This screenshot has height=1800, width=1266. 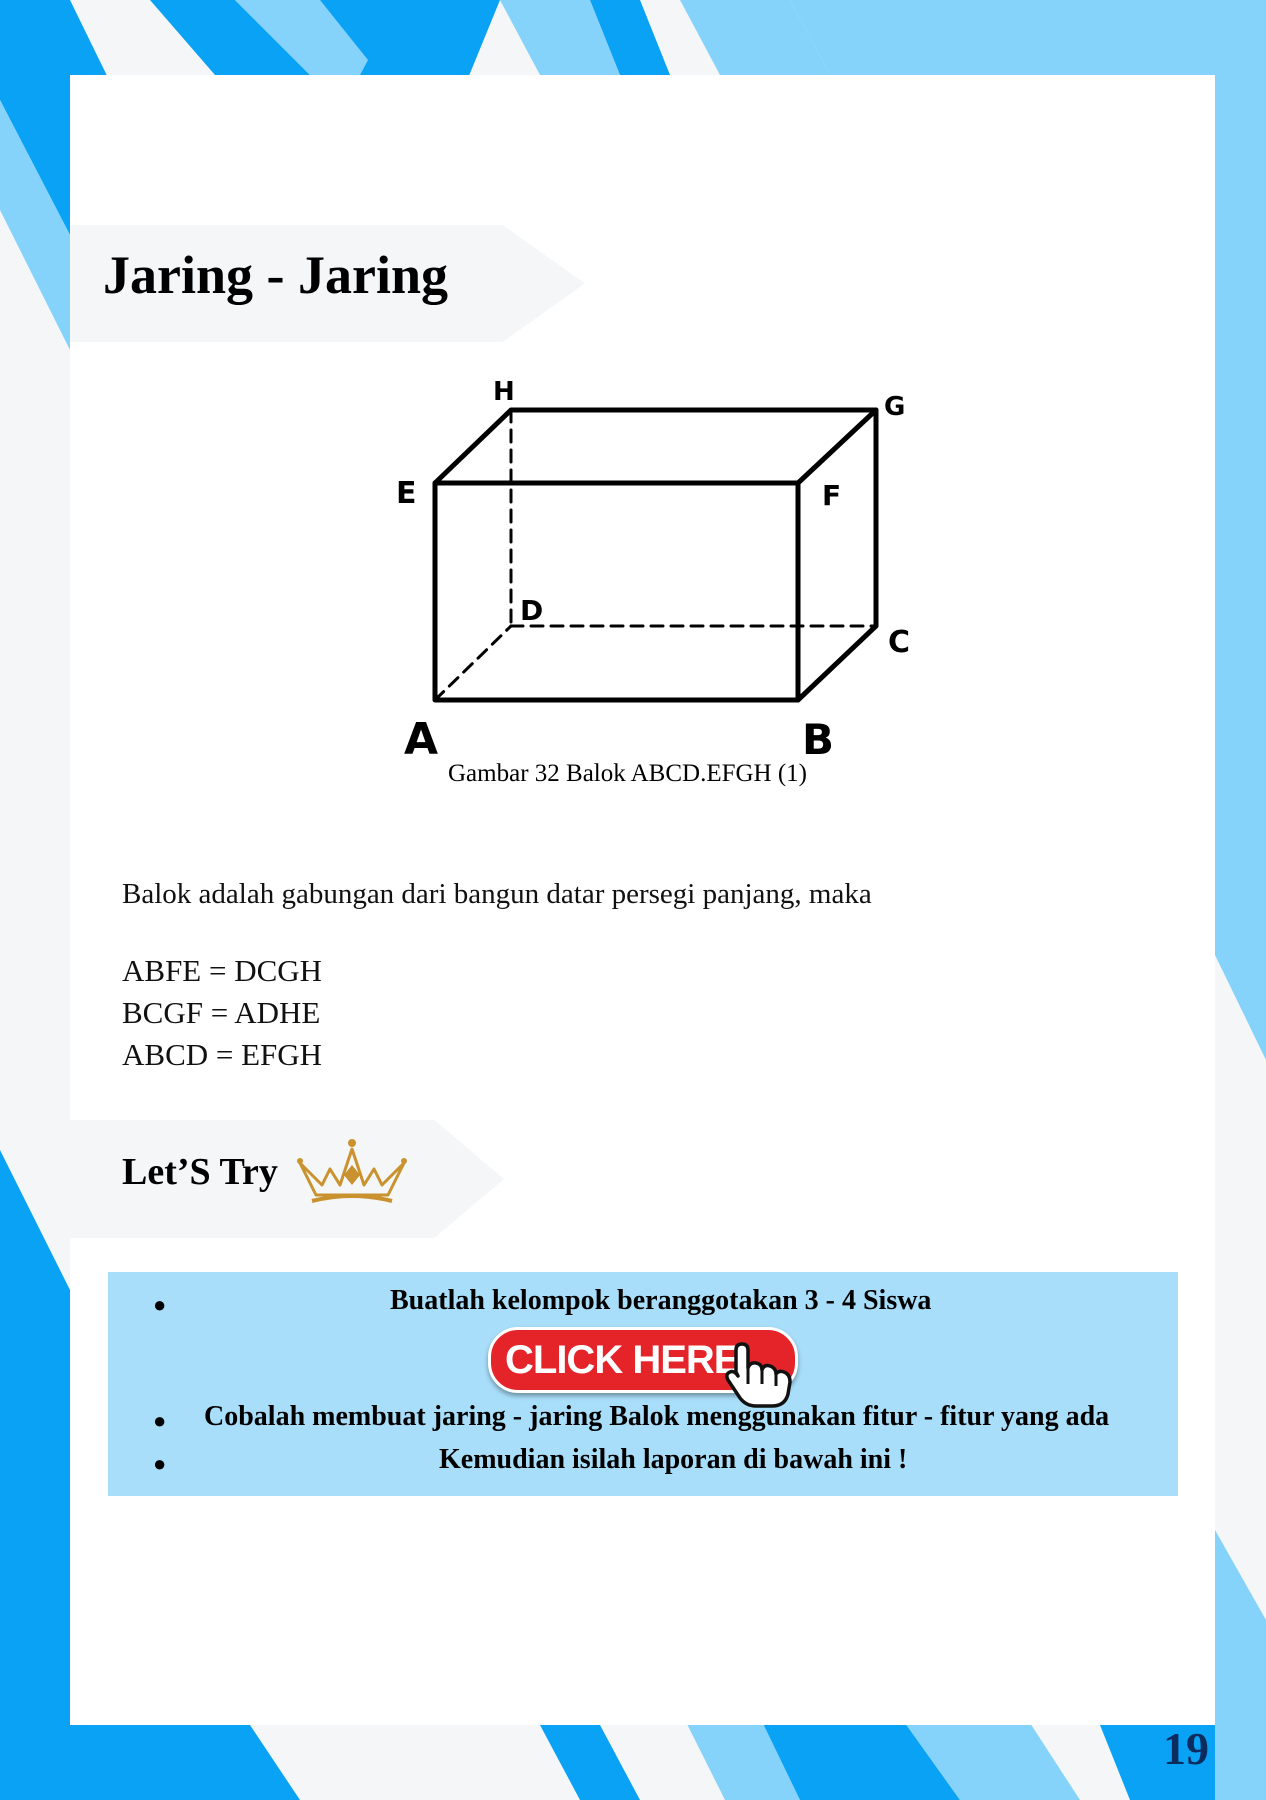 I want to click on equation-item: BCGF = ADHE, so click(x=221, y=1012).